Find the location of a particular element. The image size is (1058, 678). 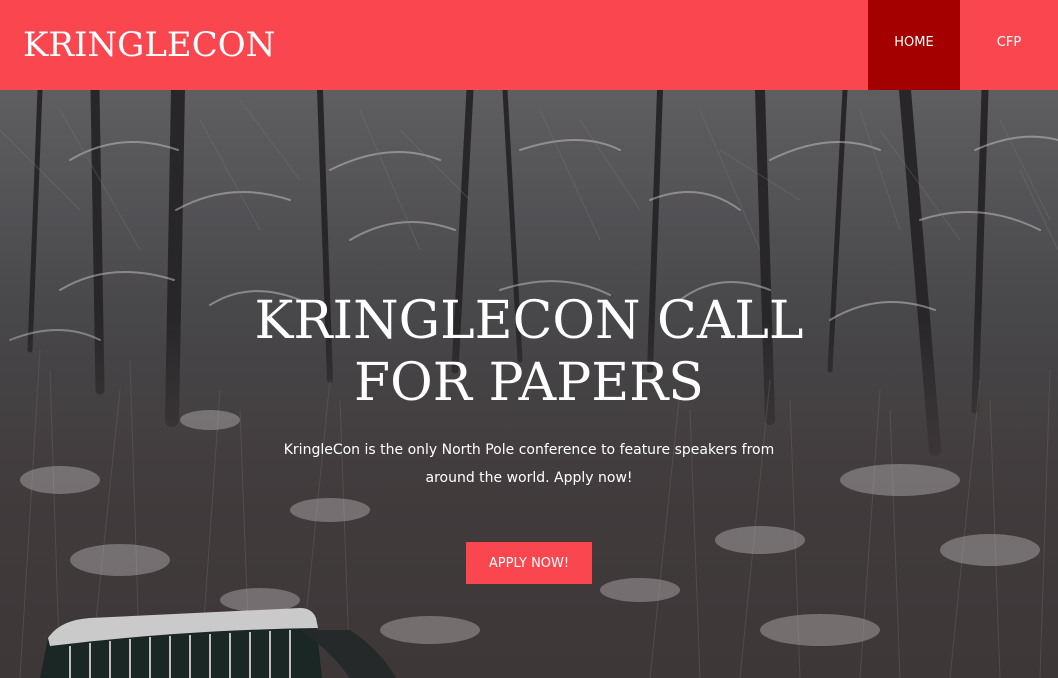

nav-cfp-link: CFP is located at coordinates (1009, 45).